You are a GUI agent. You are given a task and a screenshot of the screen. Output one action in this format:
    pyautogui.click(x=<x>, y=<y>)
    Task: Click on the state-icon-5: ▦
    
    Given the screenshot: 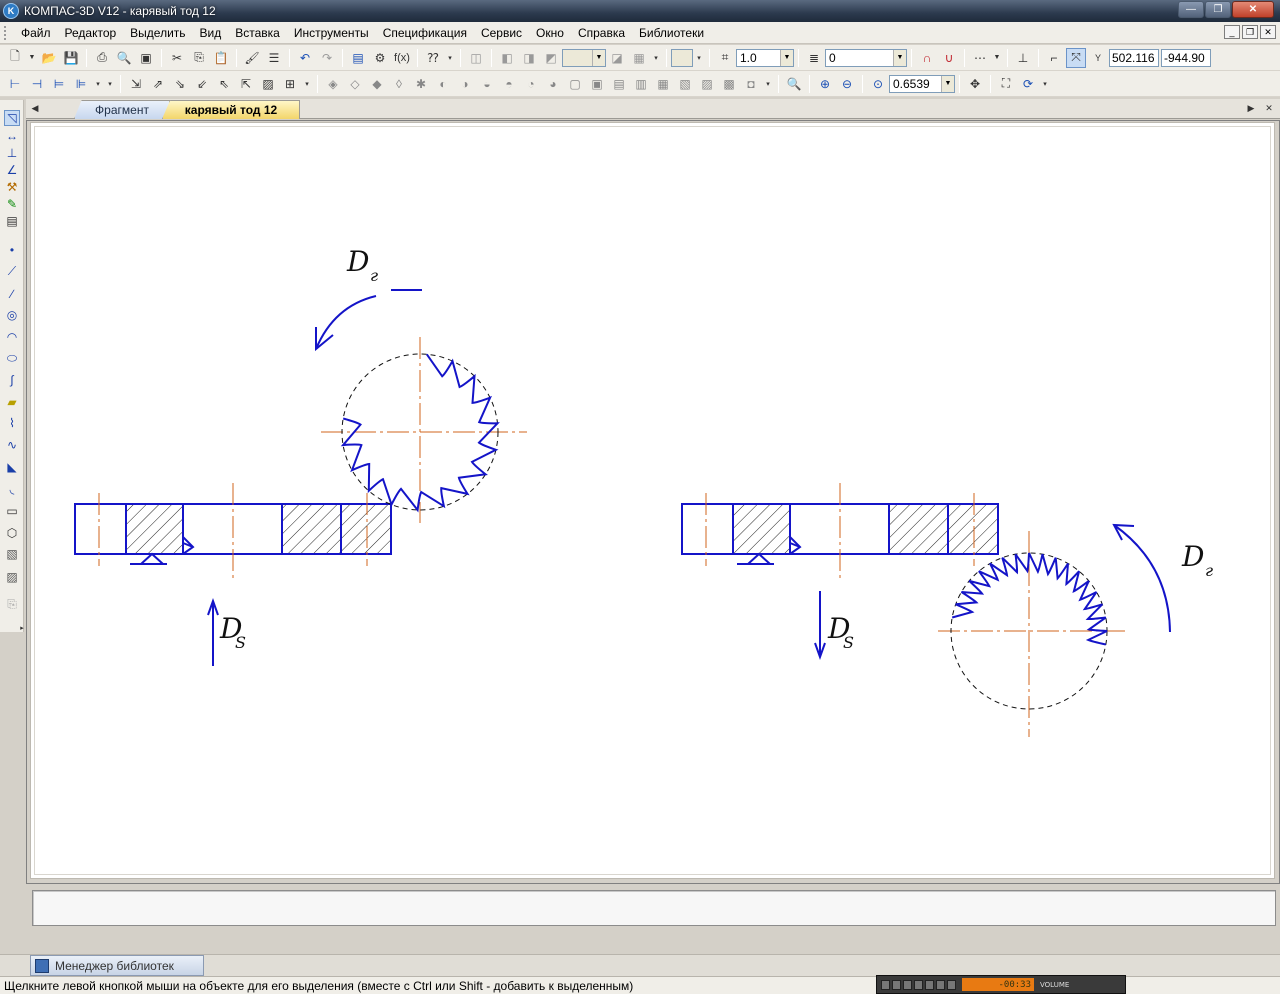 What is the action you would take?
    pyautogui.click(x=639, y=58)
    